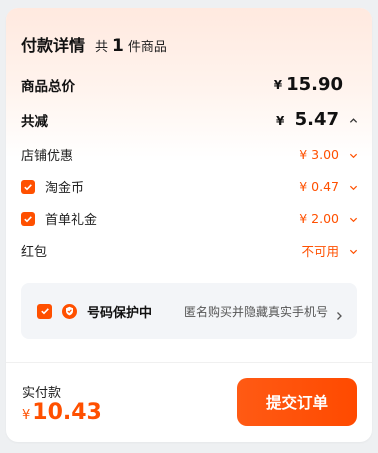  Describe the element at coordinates (189, 218) in the screenshot. I see `first-order-gift-row: 首单礼金 ¥ 2.00` at that location.